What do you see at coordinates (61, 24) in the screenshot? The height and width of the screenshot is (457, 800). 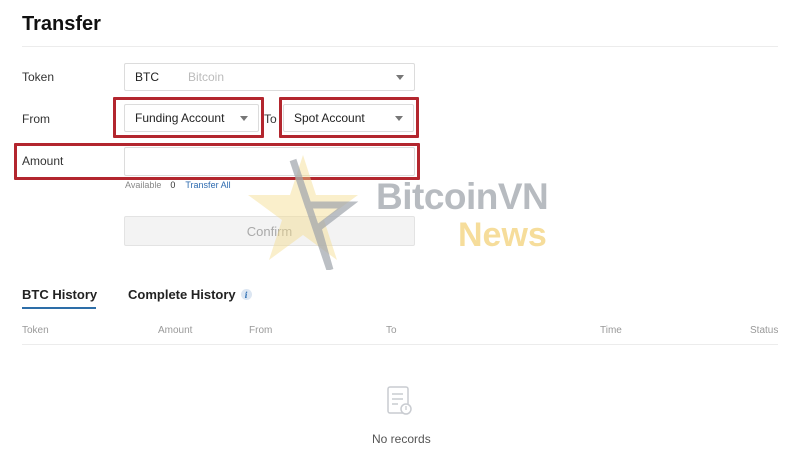 I see `page-title: Transfer` at bounding box center [61, 24].